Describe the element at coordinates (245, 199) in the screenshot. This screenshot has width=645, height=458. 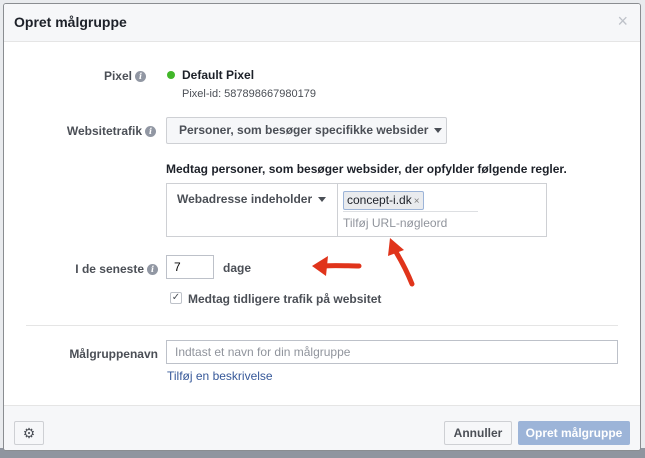
I see `rule-condition-label: Webadresse indeholder` at that location.